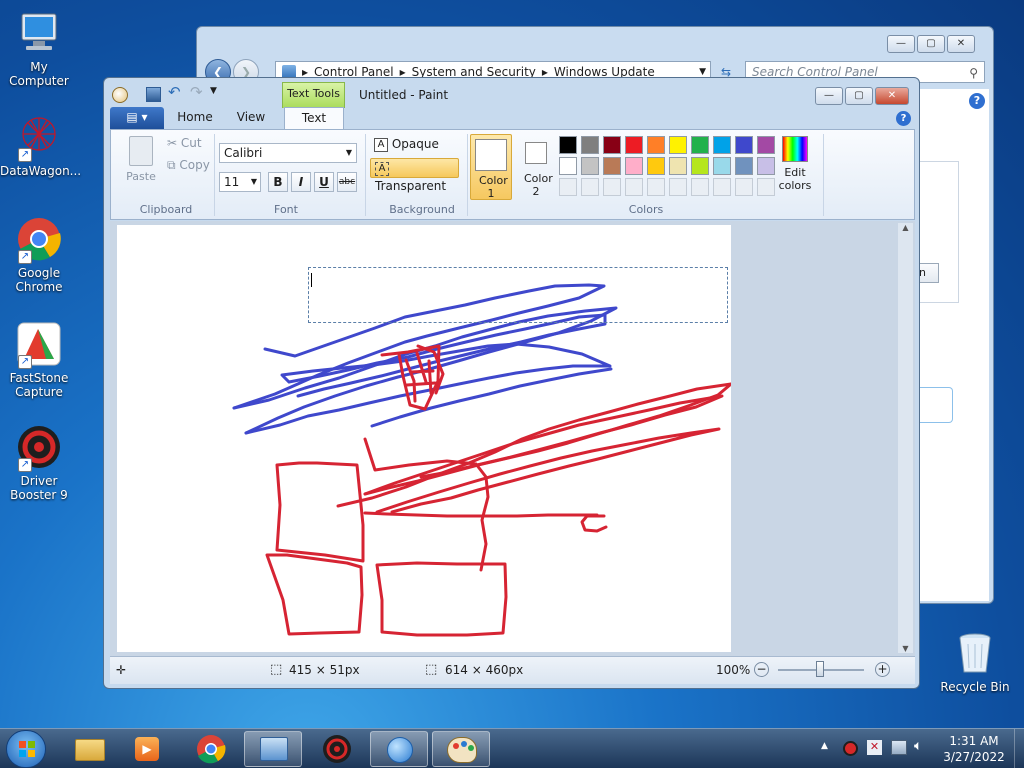 This screenshot has width=1024, height=768. I want to click on clock: 1:31 AM 3/27/2022, so click(974, 749).